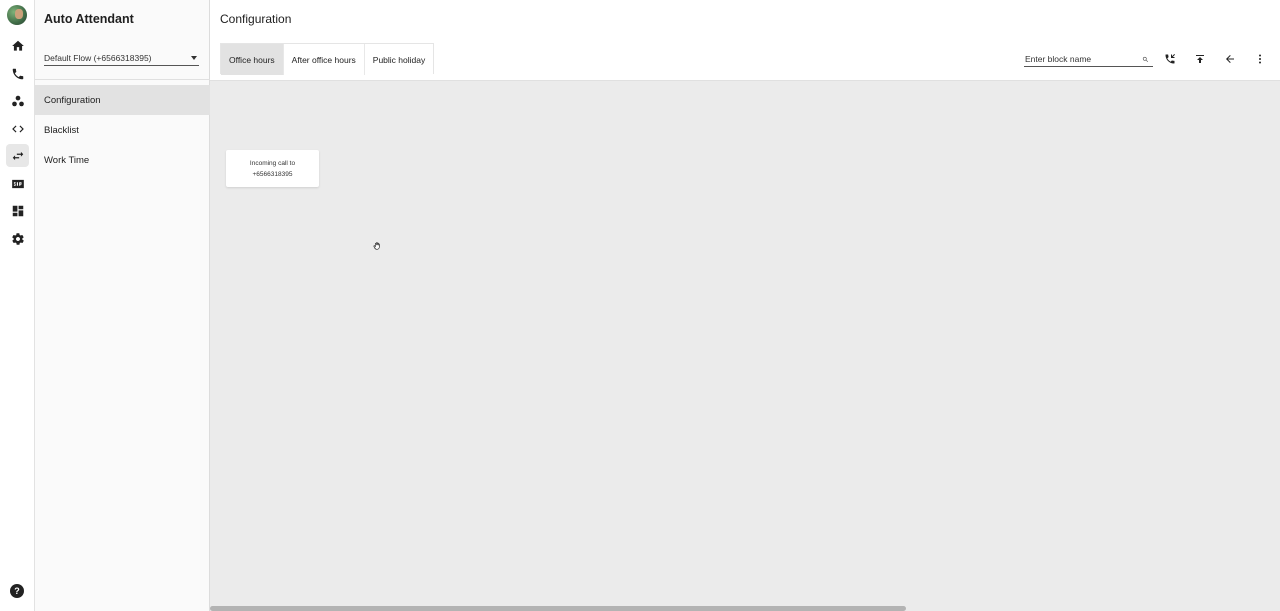  I want to click on search-icon, so click(1145, 59).